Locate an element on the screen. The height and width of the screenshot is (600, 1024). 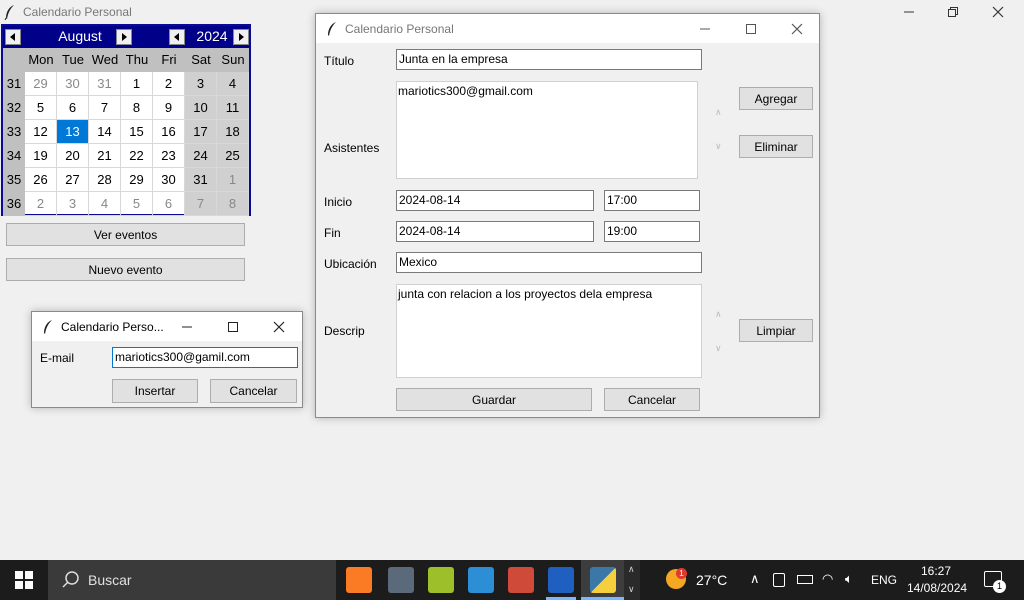
calendar-day: 10 is located at coordinates (201, 108).